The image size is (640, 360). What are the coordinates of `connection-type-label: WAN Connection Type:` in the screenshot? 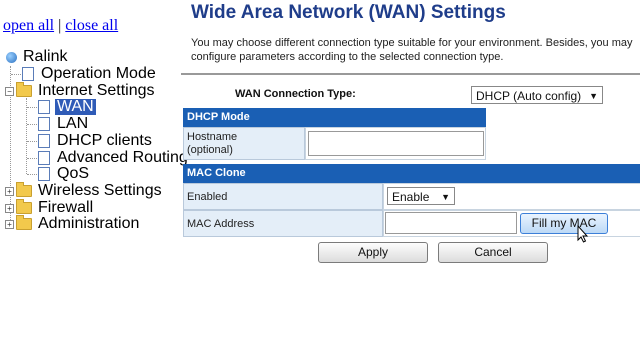 It's located at (295, 94).